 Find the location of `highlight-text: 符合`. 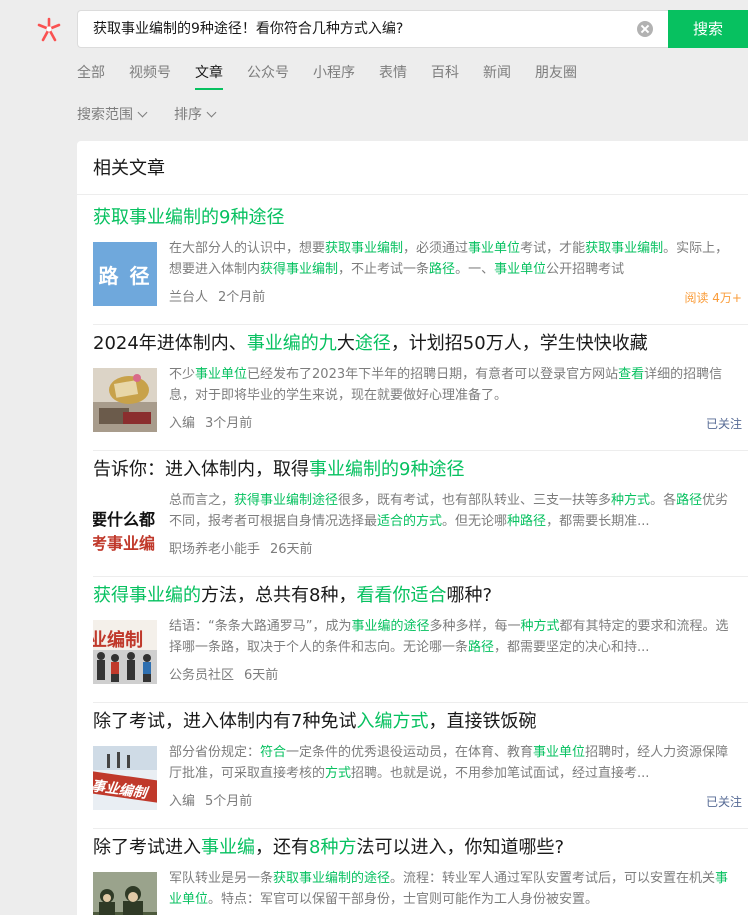

highlight-text: 符合 is located at coordinates (273, 752).